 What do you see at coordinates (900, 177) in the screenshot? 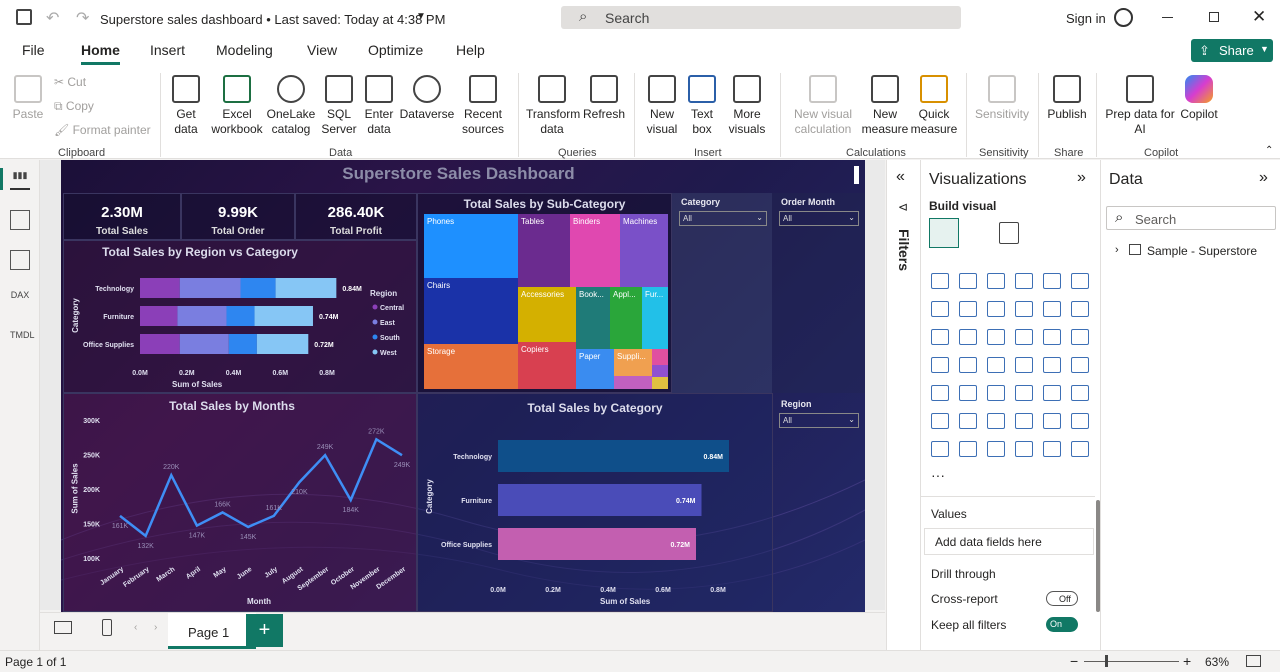
I see `expand-filters-icon: «` at bounding box center [900, 177].